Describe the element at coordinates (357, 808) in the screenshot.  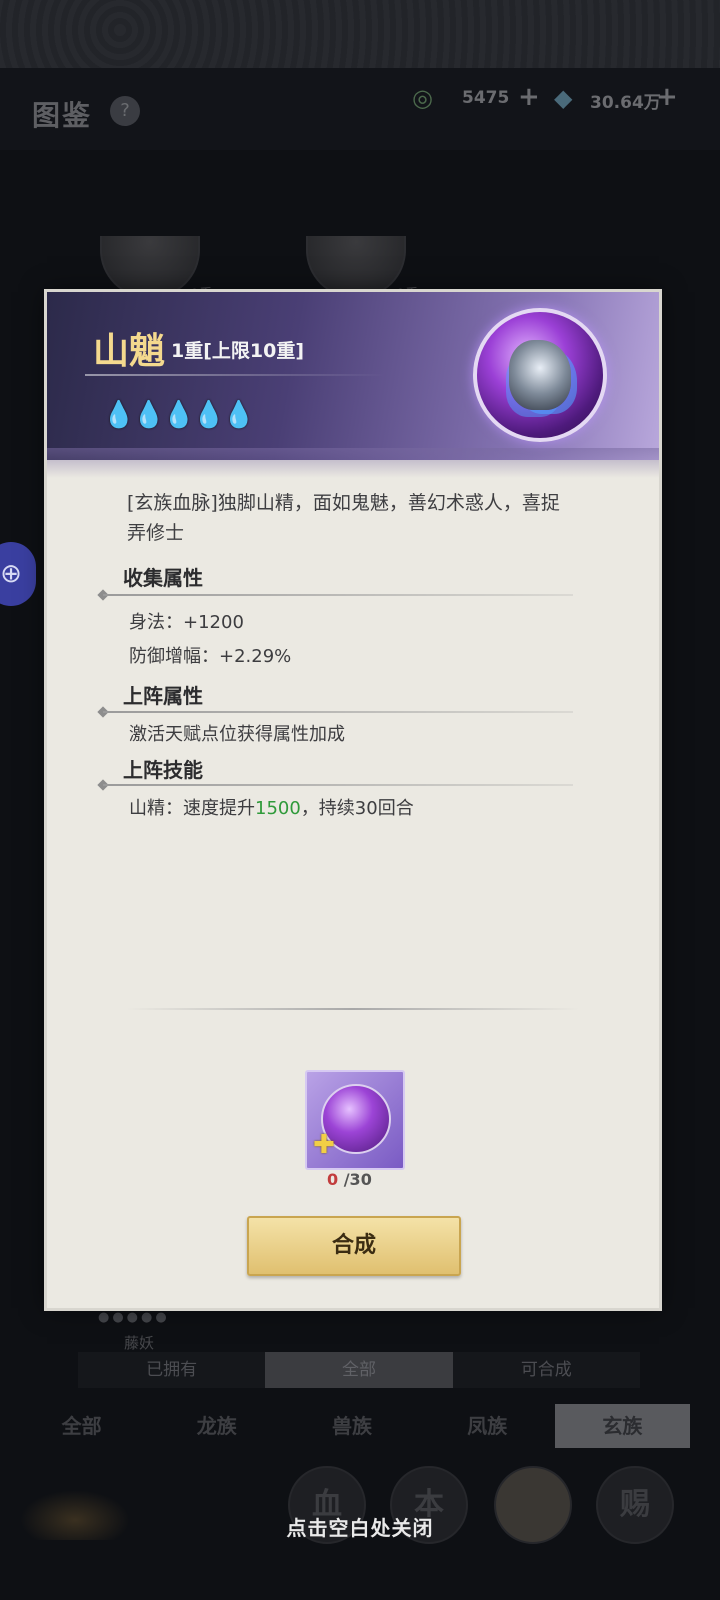
I see `skill-suffix: ，持续30回合` at that location.